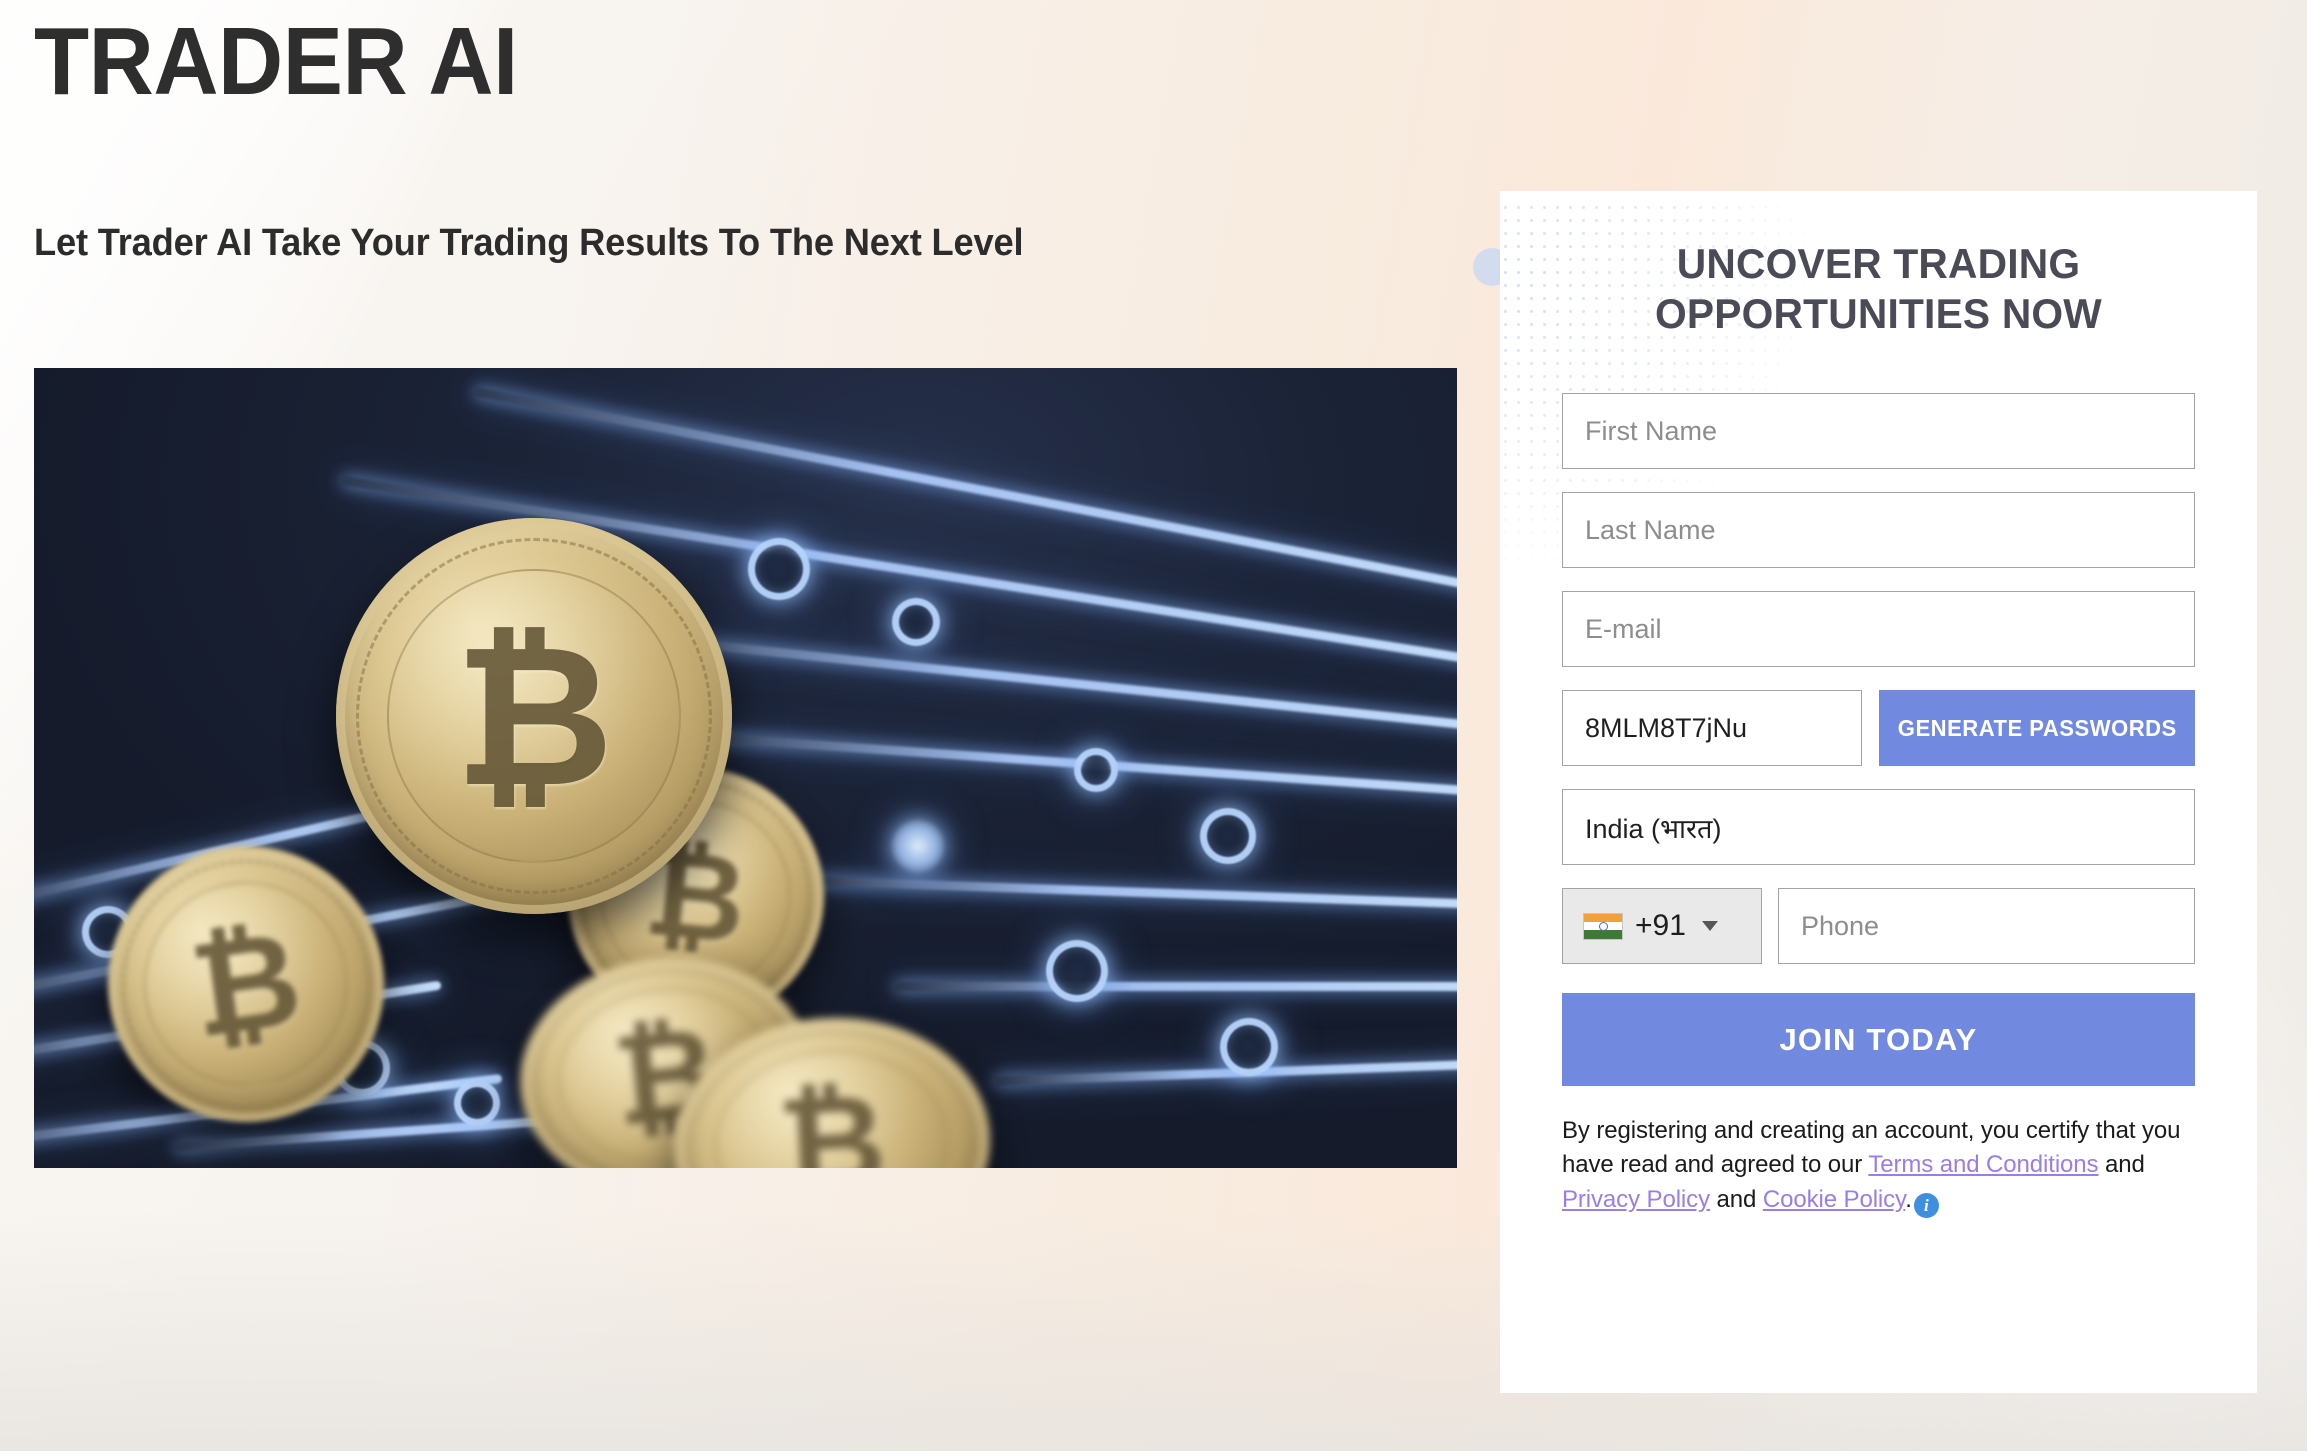 This screenshot has width=2307, height=1451. I want to click on cookie-policy-link: Cookie Policy, so click(1834, 1199).